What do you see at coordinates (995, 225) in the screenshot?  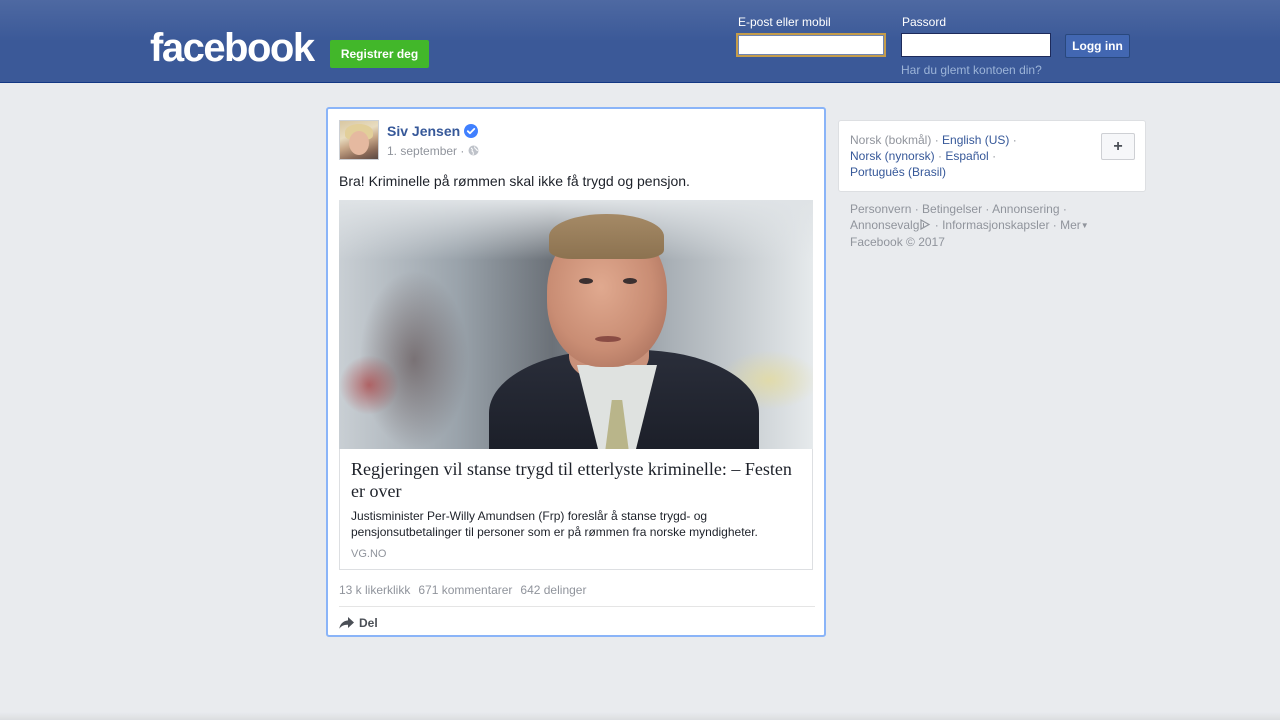 I see `cookies-link: Informasjonskapsler` at bounding box center [995, 225].